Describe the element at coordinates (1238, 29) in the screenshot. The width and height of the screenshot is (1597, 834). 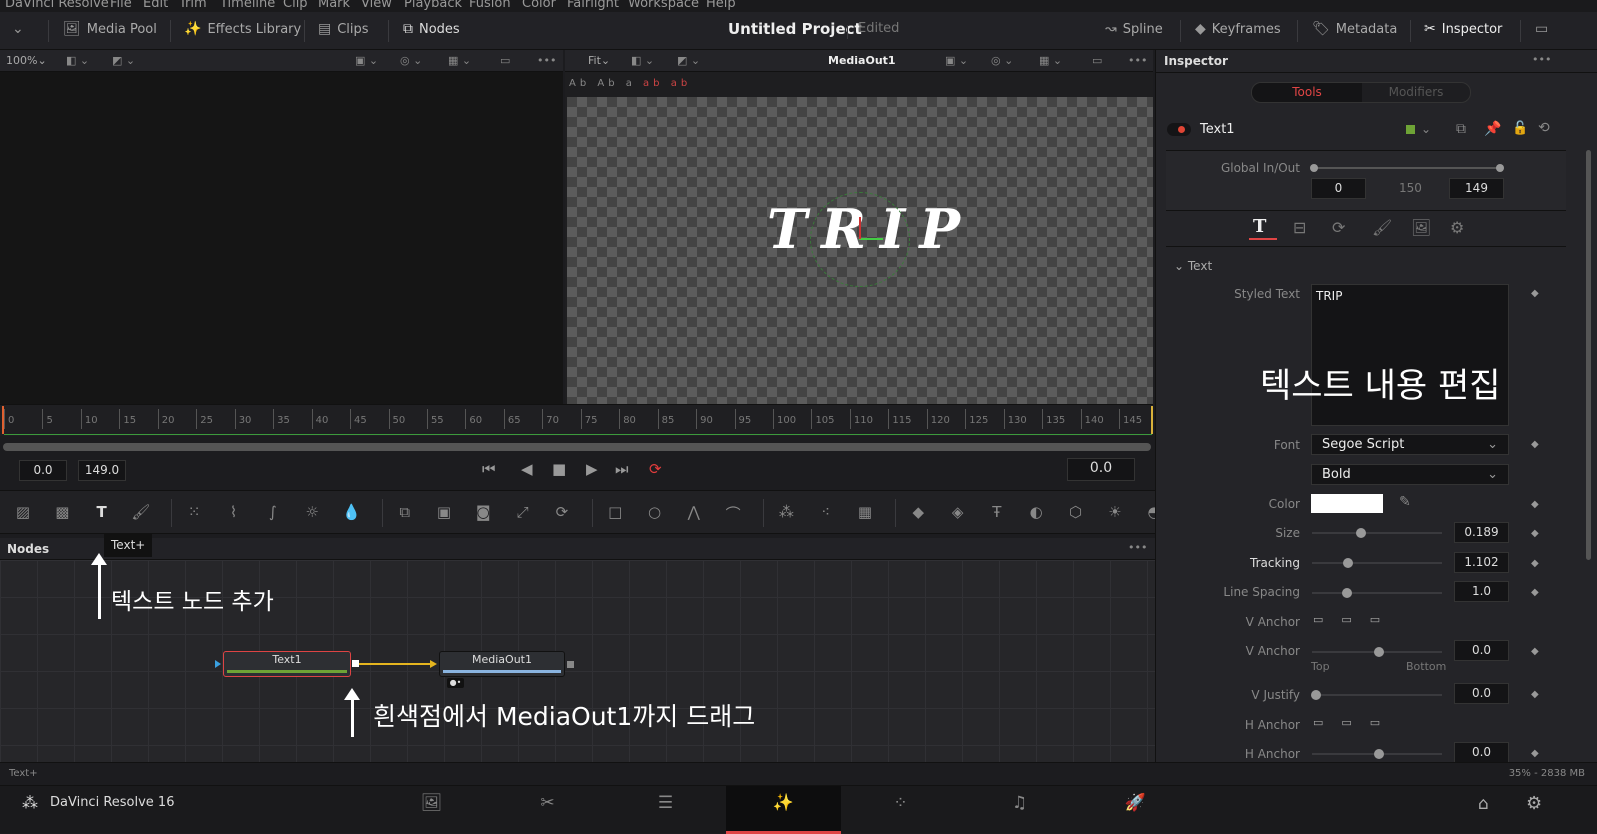
I see `keyframes-button: ◆ Keyframes` at that location.